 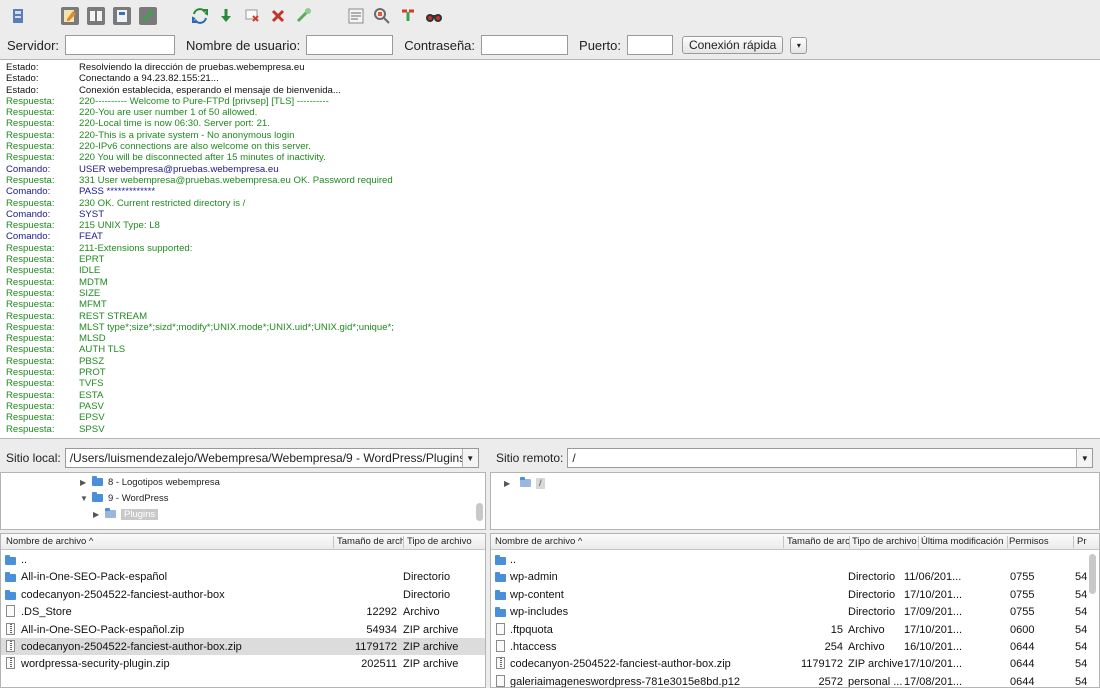 I want to click on file-name: codecanyon-2504522-fanciest-author-box, so click(x=123, y=594).